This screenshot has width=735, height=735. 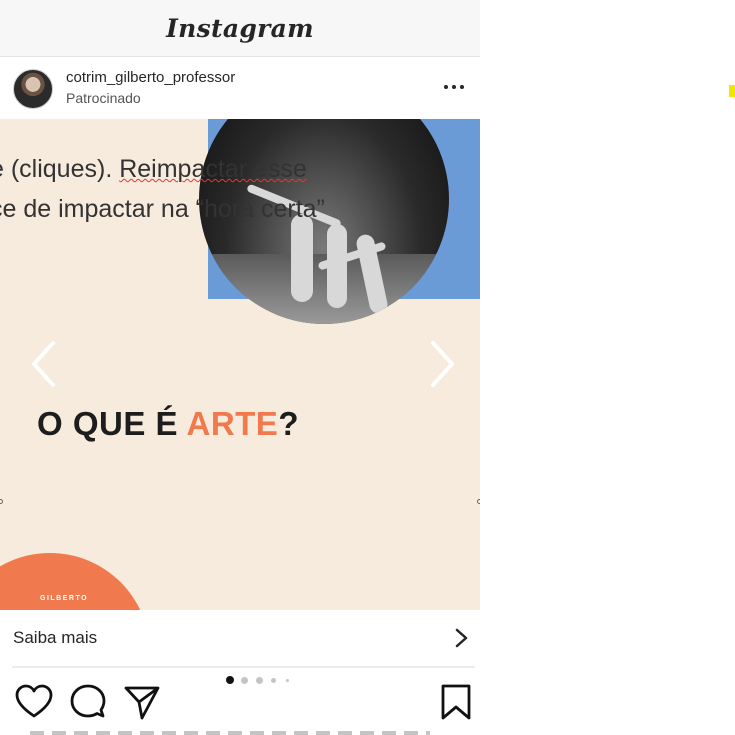 What do you see at coordinates (112, 423) in the screenshot?
I see `slide-title-main: O QUE É` at bounding box center [112, 423].